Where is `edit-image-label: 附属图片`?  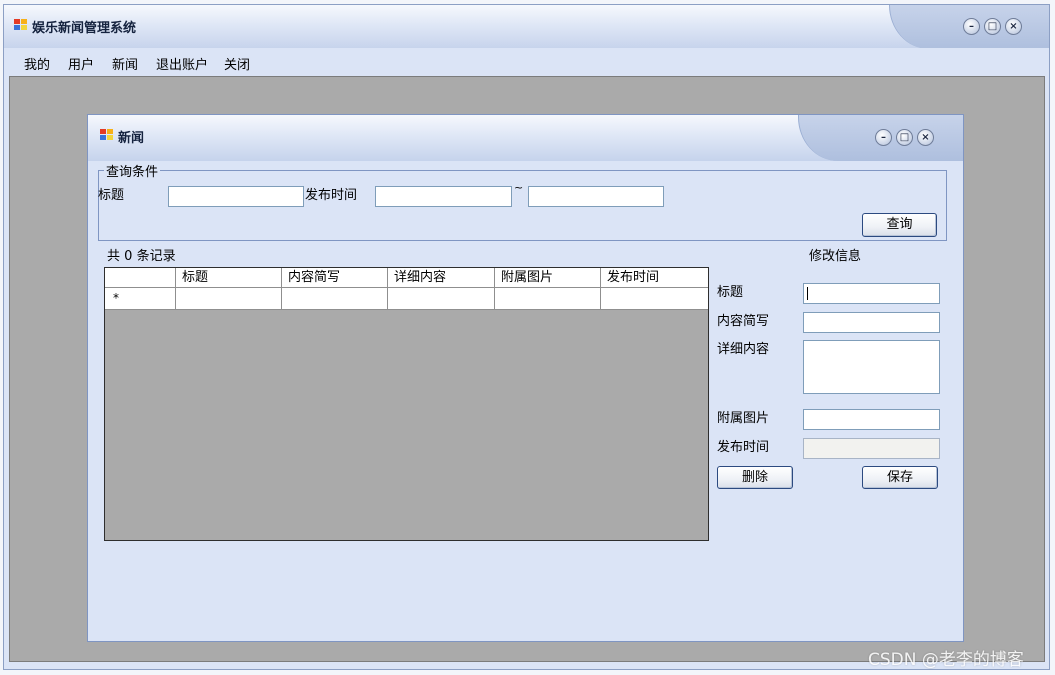
edit-image-label: 附属图片 is located at coordinates (743, 418).